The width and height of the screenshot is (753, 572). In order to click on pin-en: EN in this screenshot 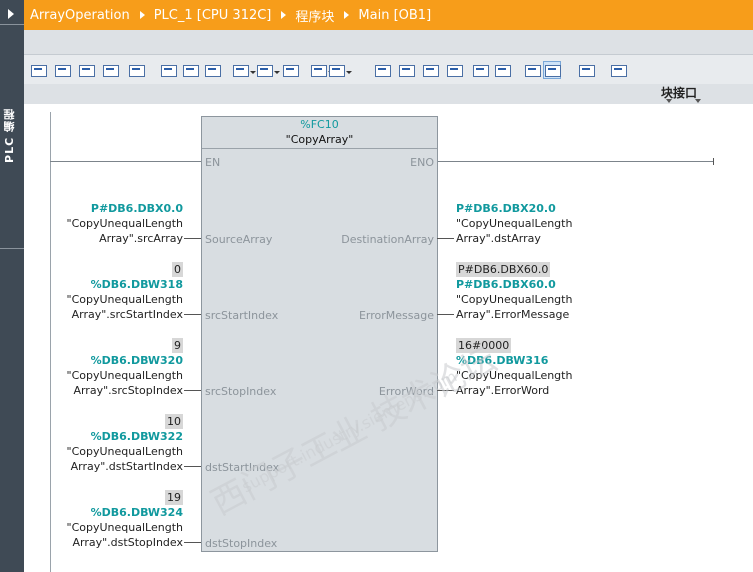, I will do `click(212, 162)`.